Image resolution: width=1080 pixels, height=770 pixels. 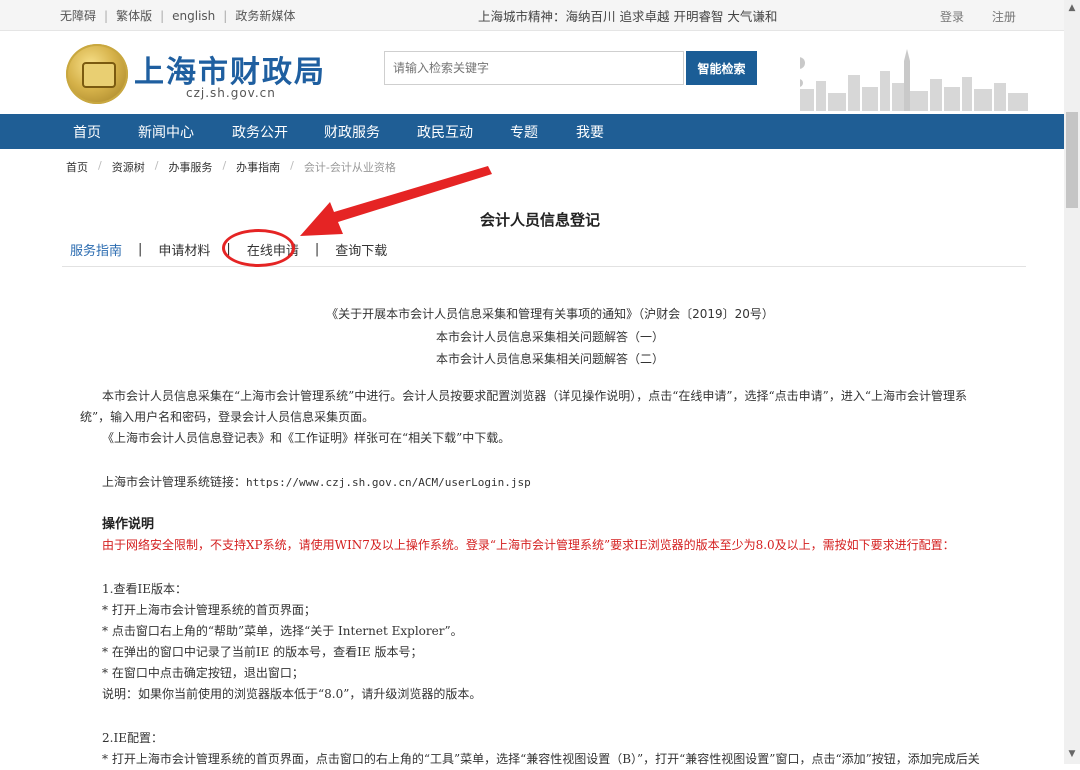 I want to click on search-input, so click(x=534, y=68).